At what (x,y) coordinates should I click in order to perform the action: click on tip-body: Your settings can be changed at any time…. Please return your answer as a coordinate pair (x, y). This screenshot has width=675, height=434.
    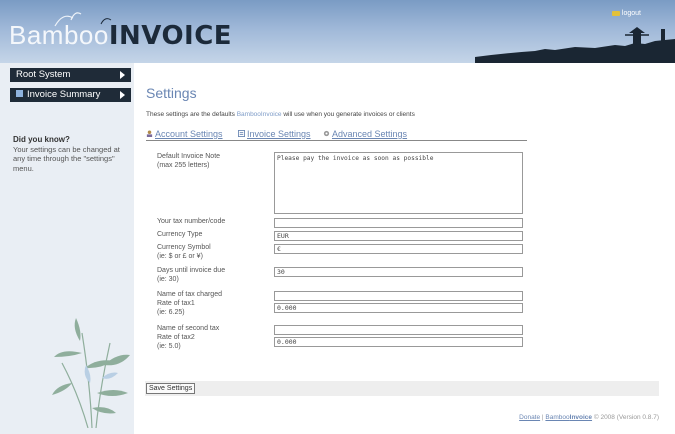
    Looking at the image, I should click on (66, 159).